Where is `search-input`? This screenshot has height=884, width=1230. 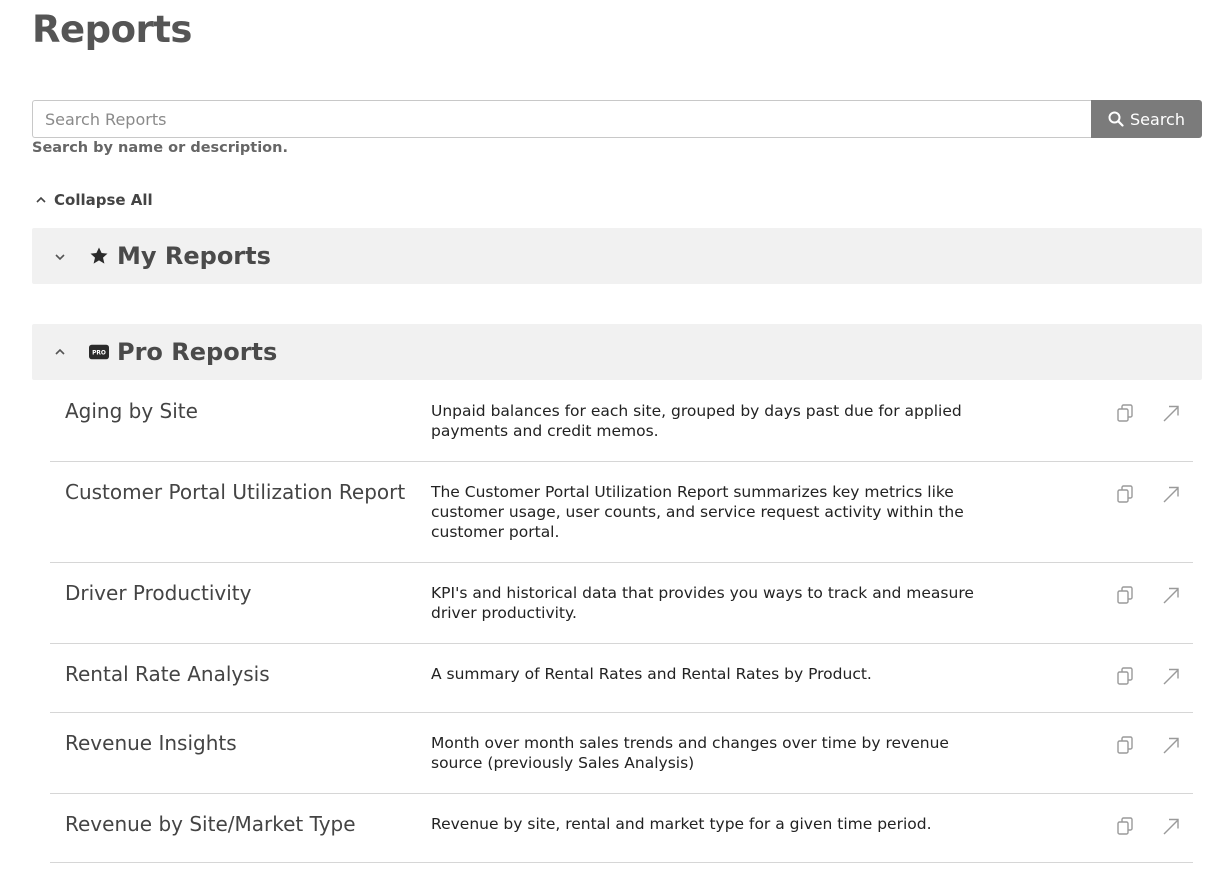
search-input is located at coordinates (561, 119).